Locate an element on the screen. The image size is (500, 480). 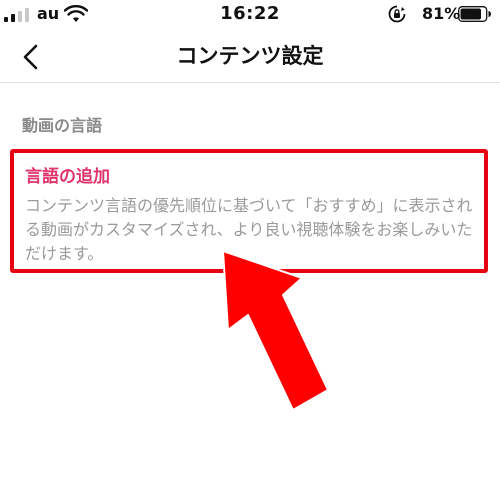
page-title: コンテンツ設定 is located at coordinates (250, 56).